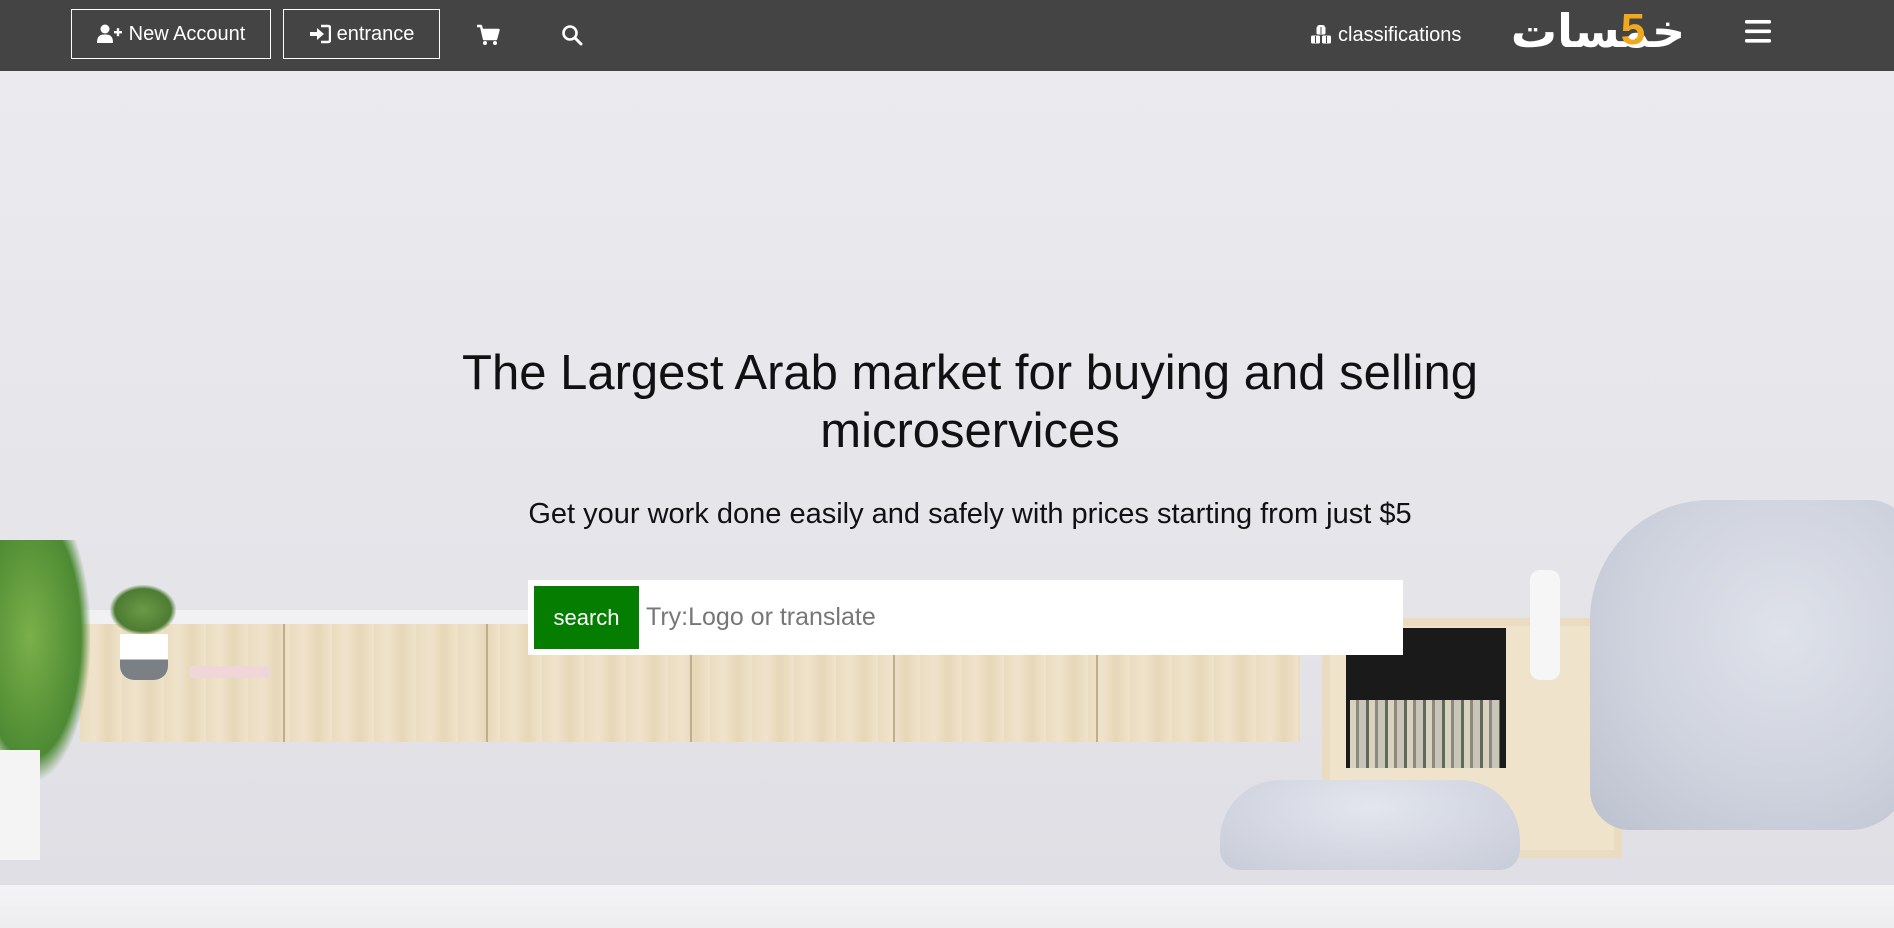 The image size is (1894, 928). Describe the element at coordinates (109, 33) in the screenshot. I see `user-plus-icon` at that location.